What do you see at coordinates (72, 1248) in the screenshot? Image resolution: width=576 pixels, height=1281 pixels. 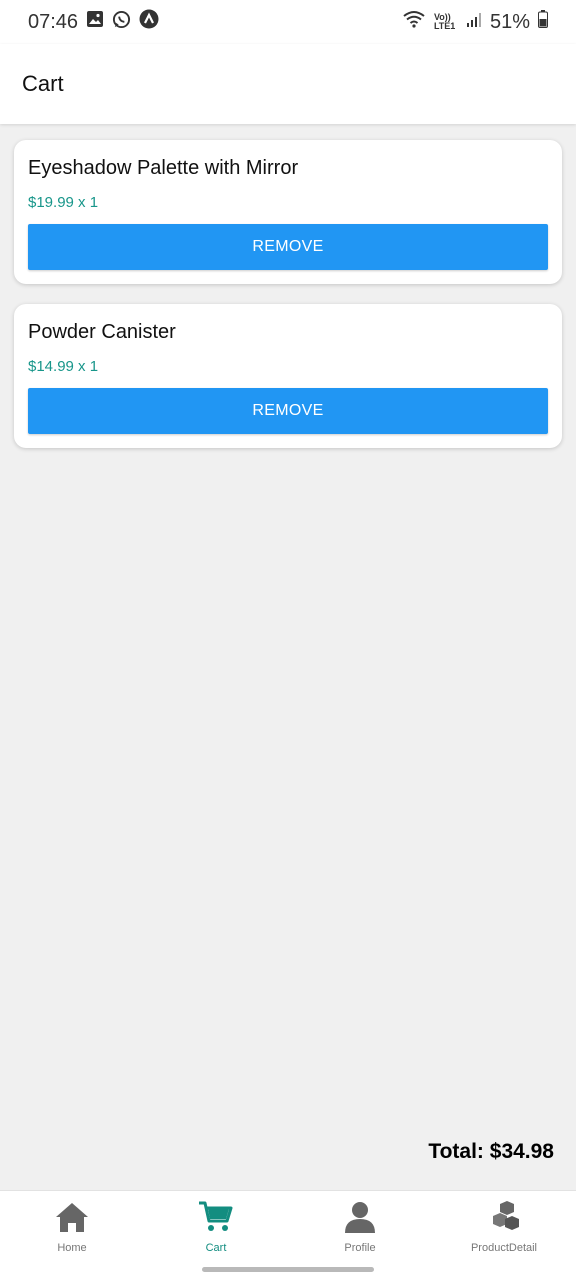 I see `nav-label-home: Home` at bounding box center [72, 1248].